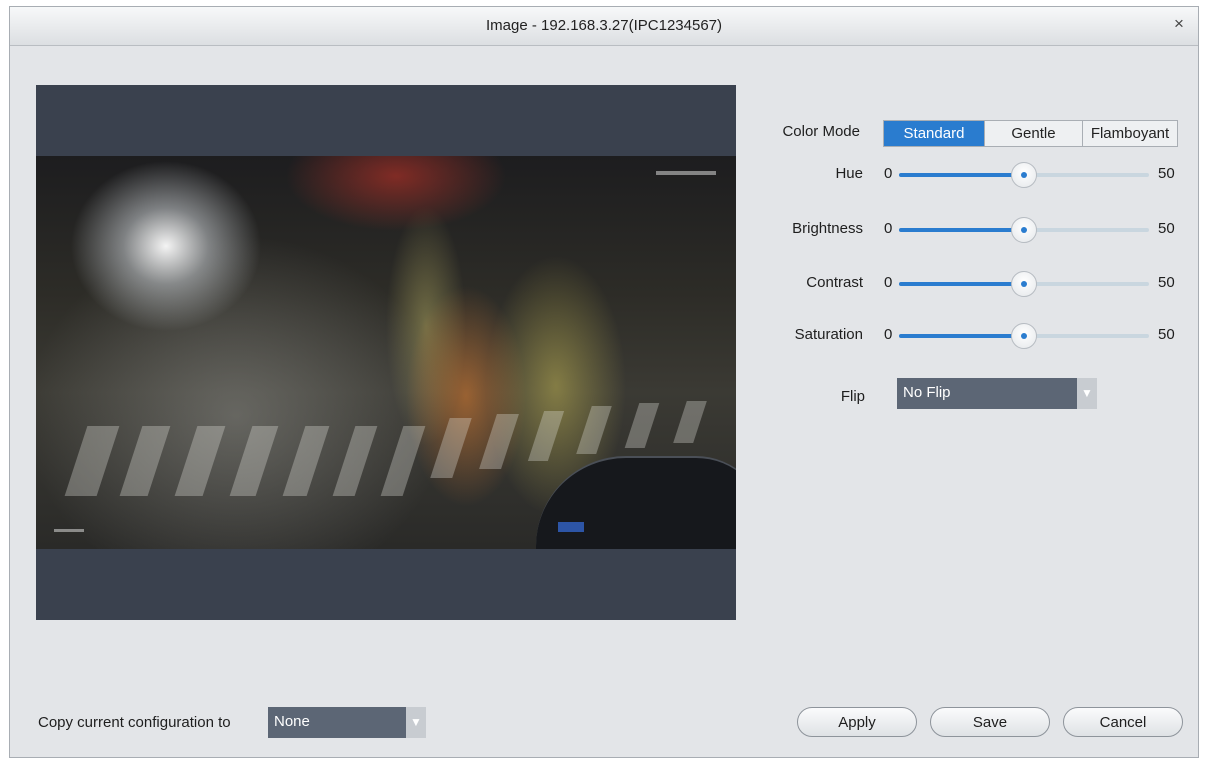 This screenshot has width=1207, height=763. I want to click on contrast-slider, so click(1024, 284).